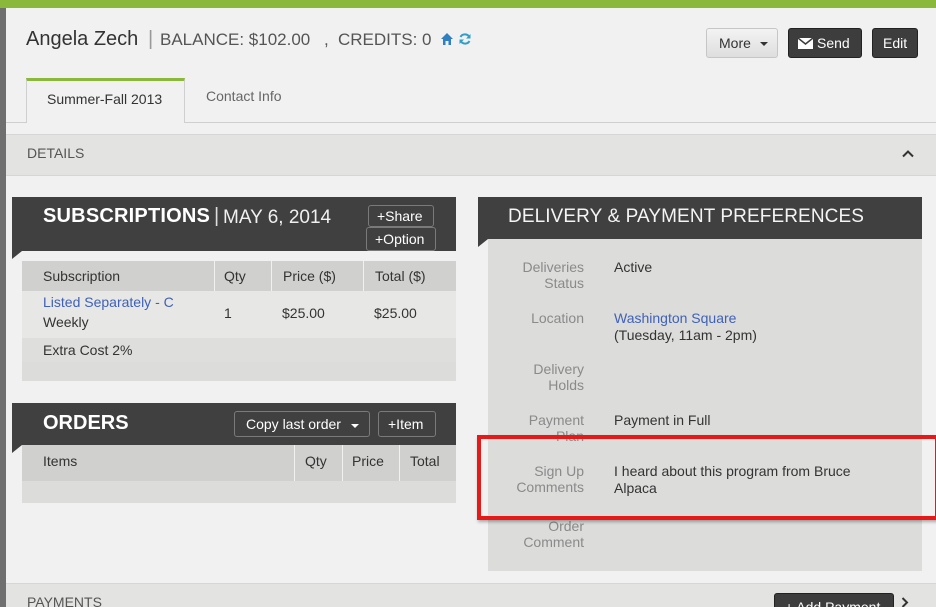 The height and width of the screenshot is (607, 936). What do you see at coordinates (108, 302) in the screenshot?
I see `subscription-link: Listed Separately - C` at bounding box center [108, 302].